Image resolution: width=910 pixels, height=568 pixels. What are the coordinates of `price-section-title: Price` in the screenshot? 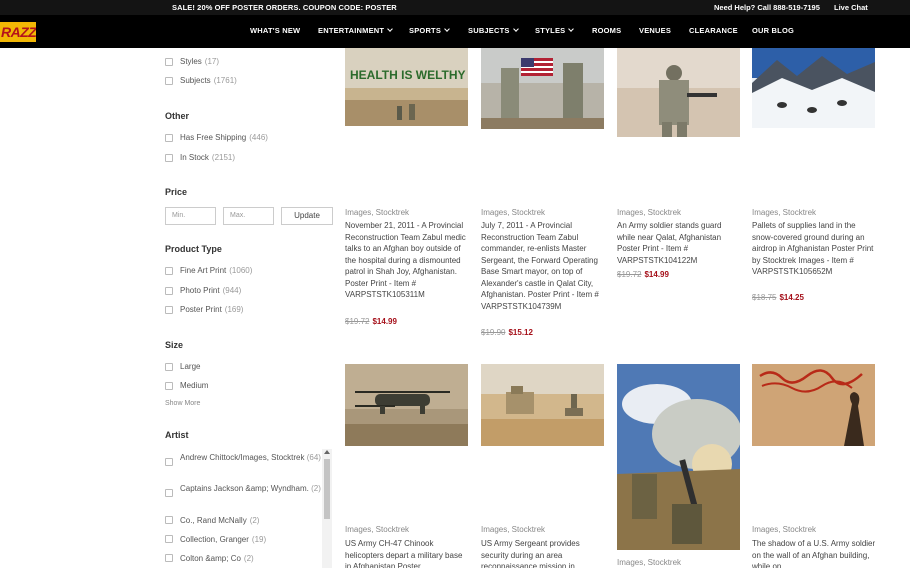 It's located at (176, 192).